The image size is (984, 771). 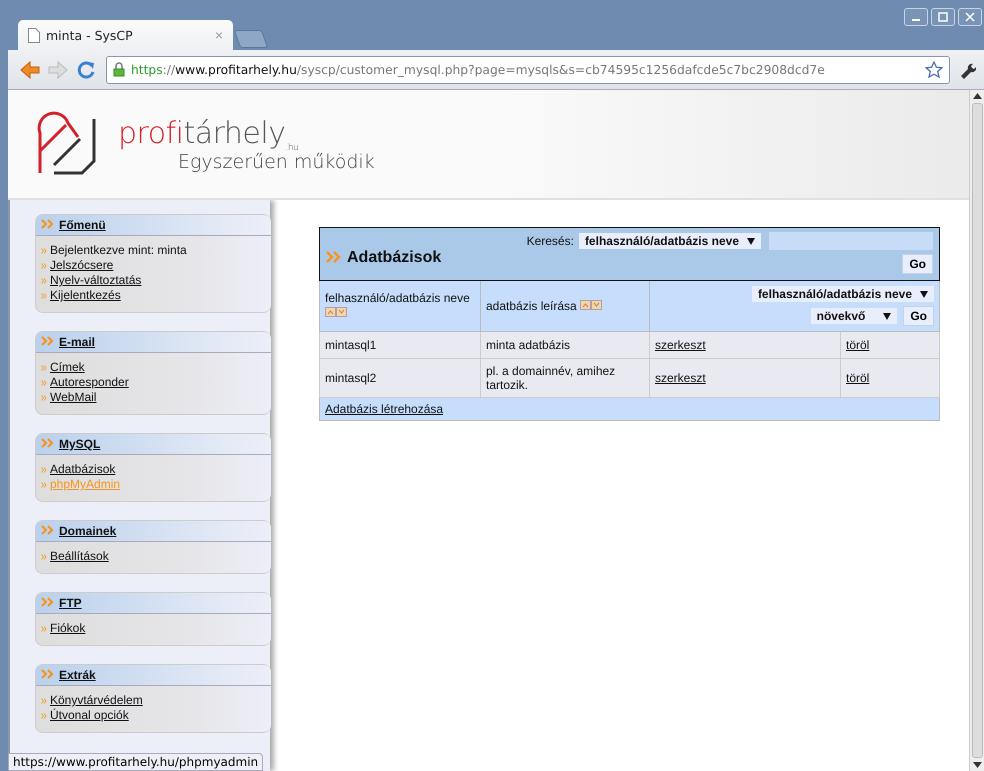 What do you see at coordinates (854, 316) in the screenshot?
I see `sort-order-dropdown: növekvő` at bounding box center [854, 316].